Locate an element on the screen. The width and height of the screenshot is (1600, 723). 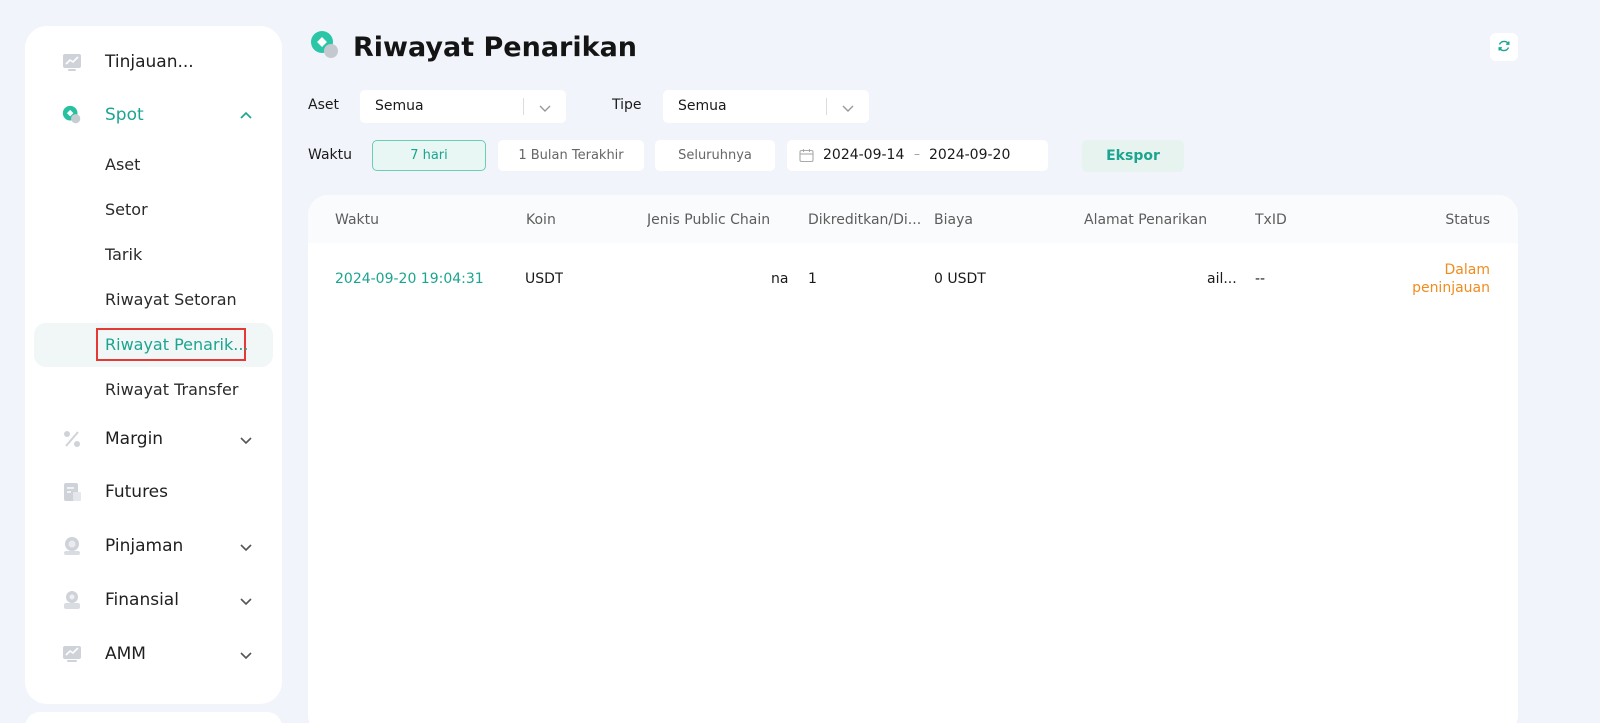
chart-icon is located at coordinates (72, 62).